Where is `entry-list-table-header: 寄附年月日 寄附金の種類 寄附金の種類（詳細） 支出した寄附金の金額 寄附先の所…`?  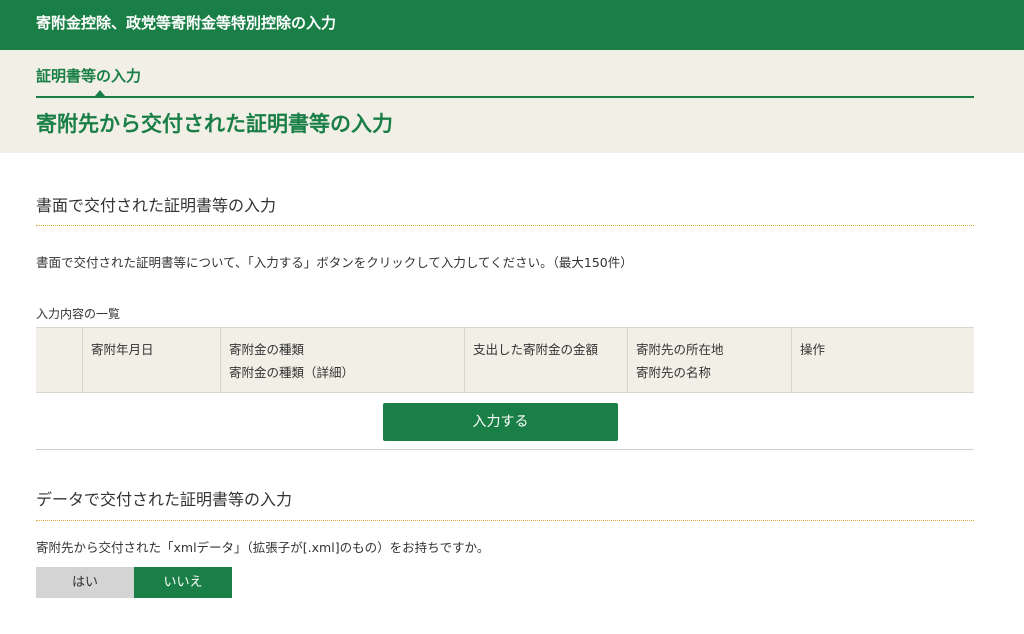
entry-list-table-header: 寄附年月日 寄附金の種類 寄附金の種類（詳細） 支出した寄附金の金額 寄附先の所… is located at coordinates (505, 360).